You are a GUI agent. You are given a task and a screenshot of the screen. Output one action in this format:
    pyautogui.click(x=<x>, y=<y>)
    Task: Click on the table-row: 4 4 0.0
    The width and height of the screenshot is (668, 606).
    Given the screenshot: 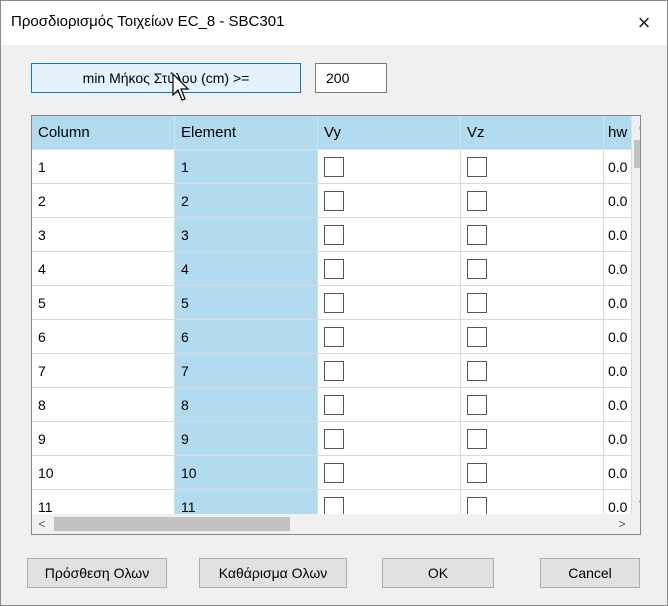 What is the action you would take?
    pyautogui.click(x=332, y=269)
    